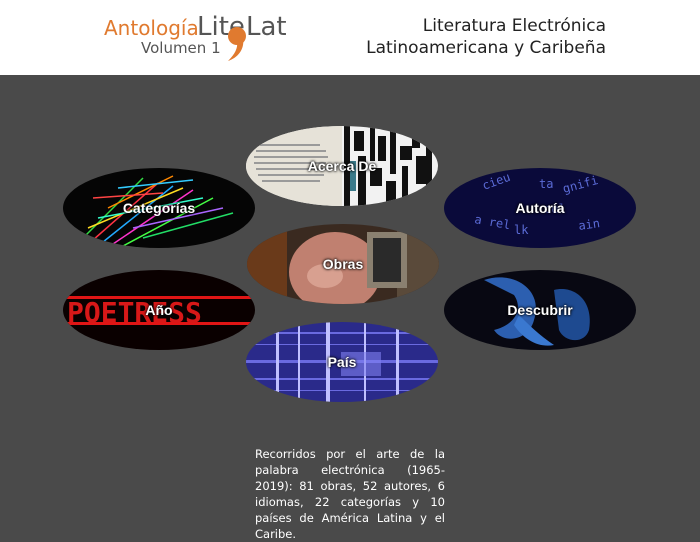  I want to click on nav-acerca-de: Acerca De, so click(342, 166).